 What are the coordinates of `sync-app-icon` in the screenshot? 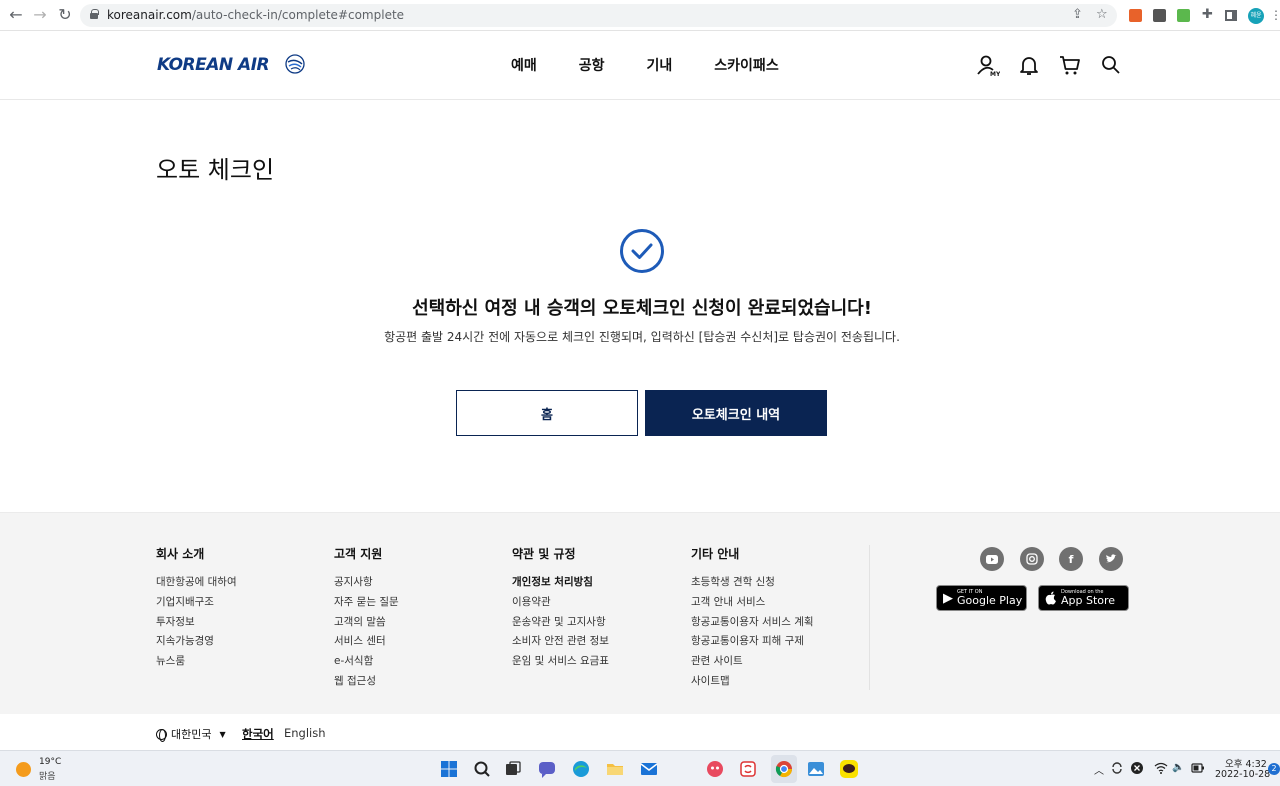 It's located at (748, 769).